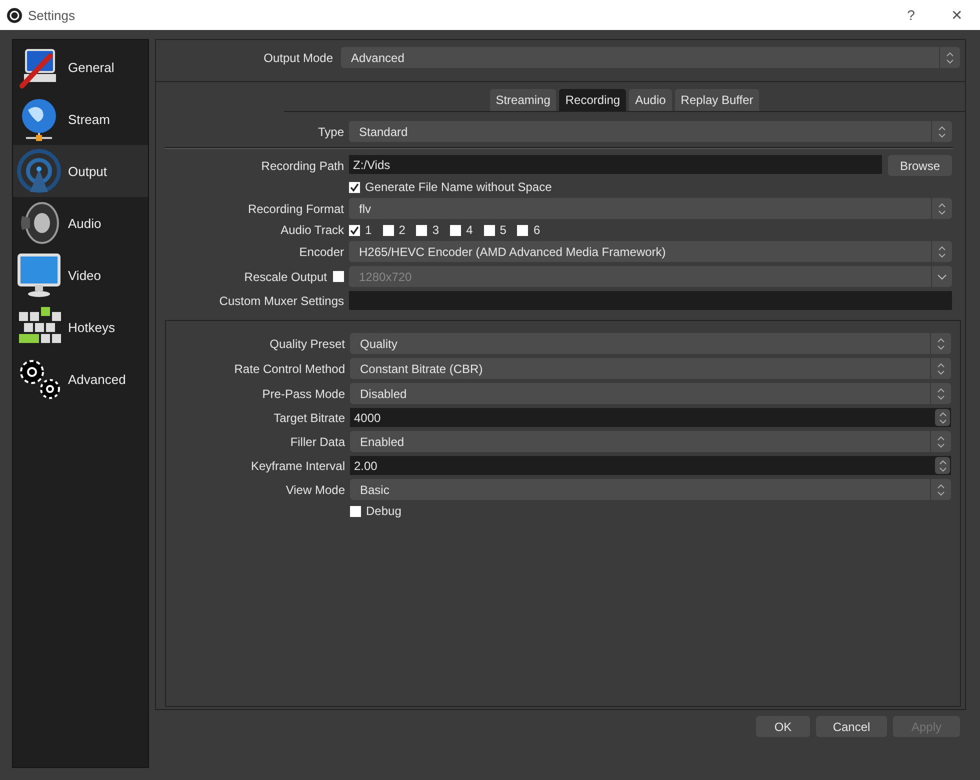 The width and height of the screenshot is (980, 780). What do you see at coordinates (650, 57) in the screenshot?
I see `dropdown: Advanced` at bounding box center [650, 57].